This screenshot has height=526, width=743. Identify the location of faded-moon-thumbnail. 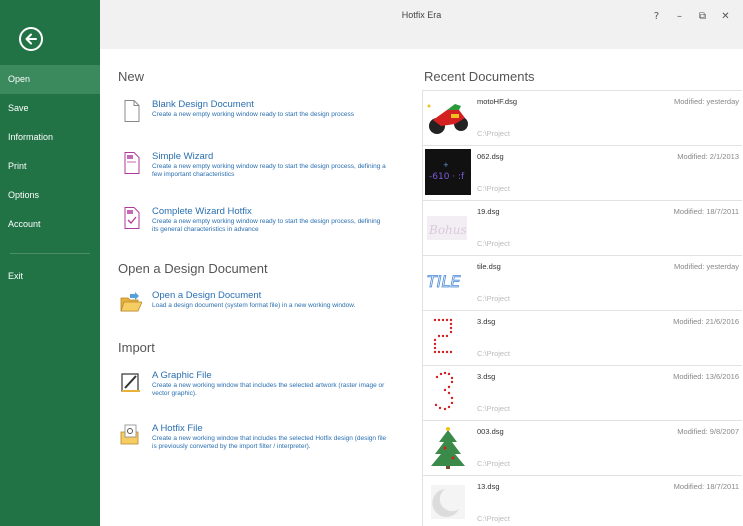
(448, 502).